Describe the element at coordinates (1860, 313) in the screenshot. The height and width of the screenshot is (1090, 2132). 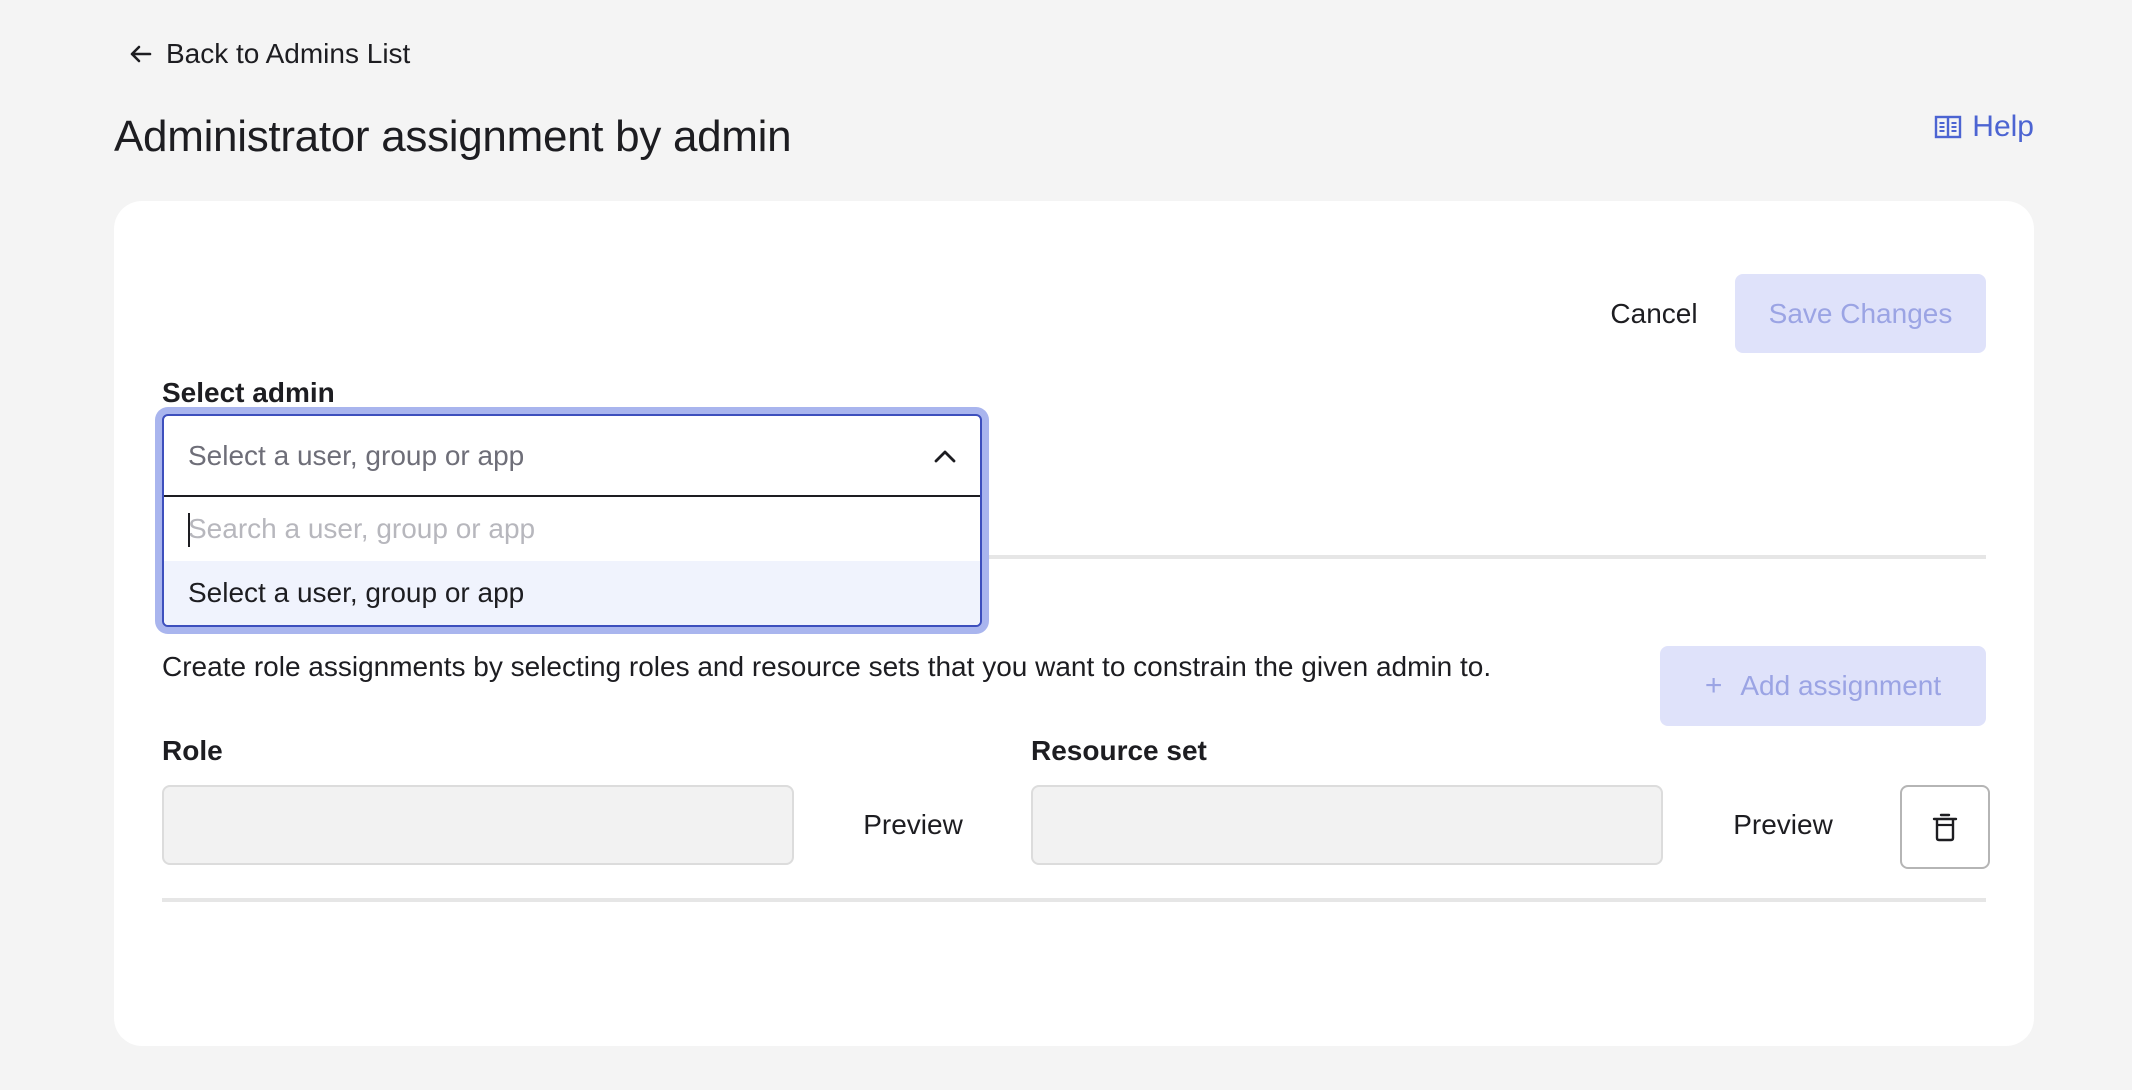
I see `save-changes-button: Save Changes` at that location.